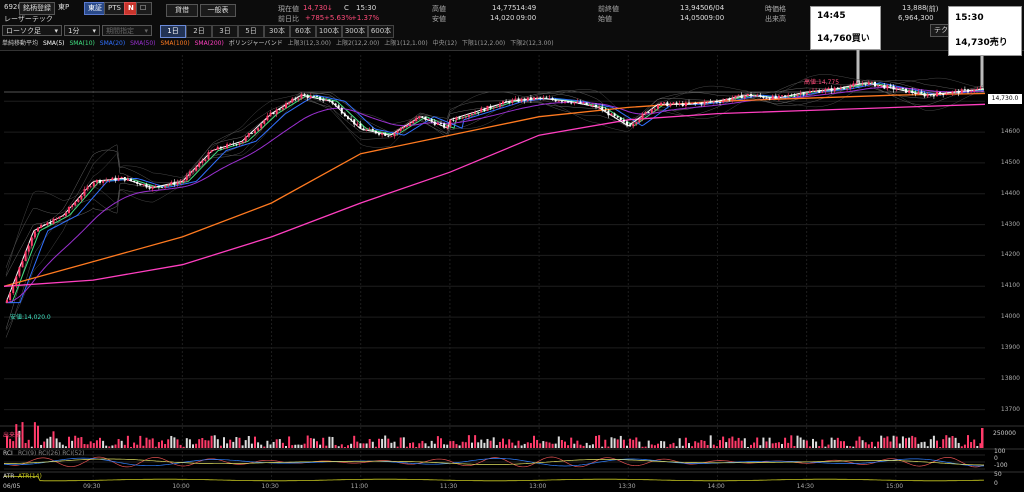 Image resolution: width=1024 pixels, height=492 pixels. What do you see at coordinates (225, 31) in the screenshot?
I see `tf-3d: 3日` at bounding box center [225, 31].